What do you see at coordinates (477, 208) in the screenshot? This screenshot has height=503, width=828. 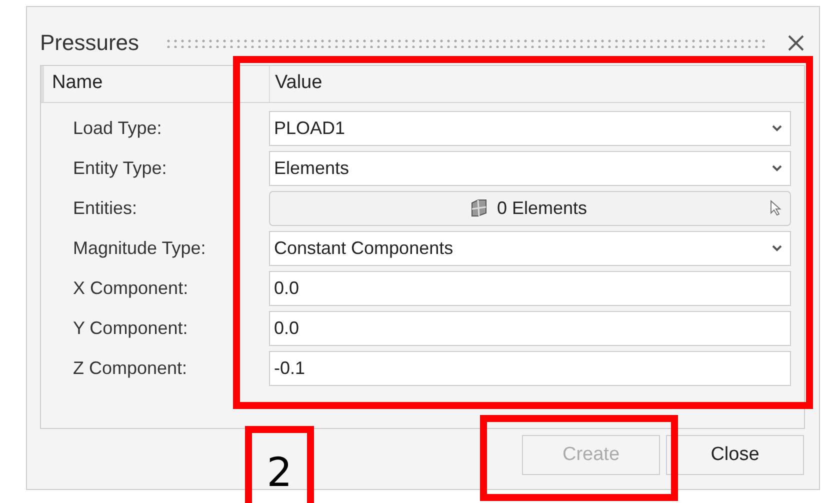 I see `grid-cube-icon` at bounding box center [477, 208].